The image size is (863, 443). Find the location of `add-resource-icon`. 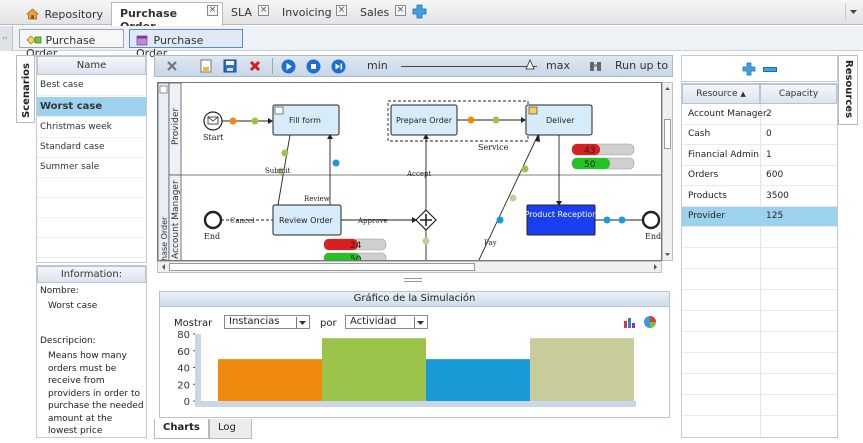

add-resource-icon is located at coordinates (749, 69).